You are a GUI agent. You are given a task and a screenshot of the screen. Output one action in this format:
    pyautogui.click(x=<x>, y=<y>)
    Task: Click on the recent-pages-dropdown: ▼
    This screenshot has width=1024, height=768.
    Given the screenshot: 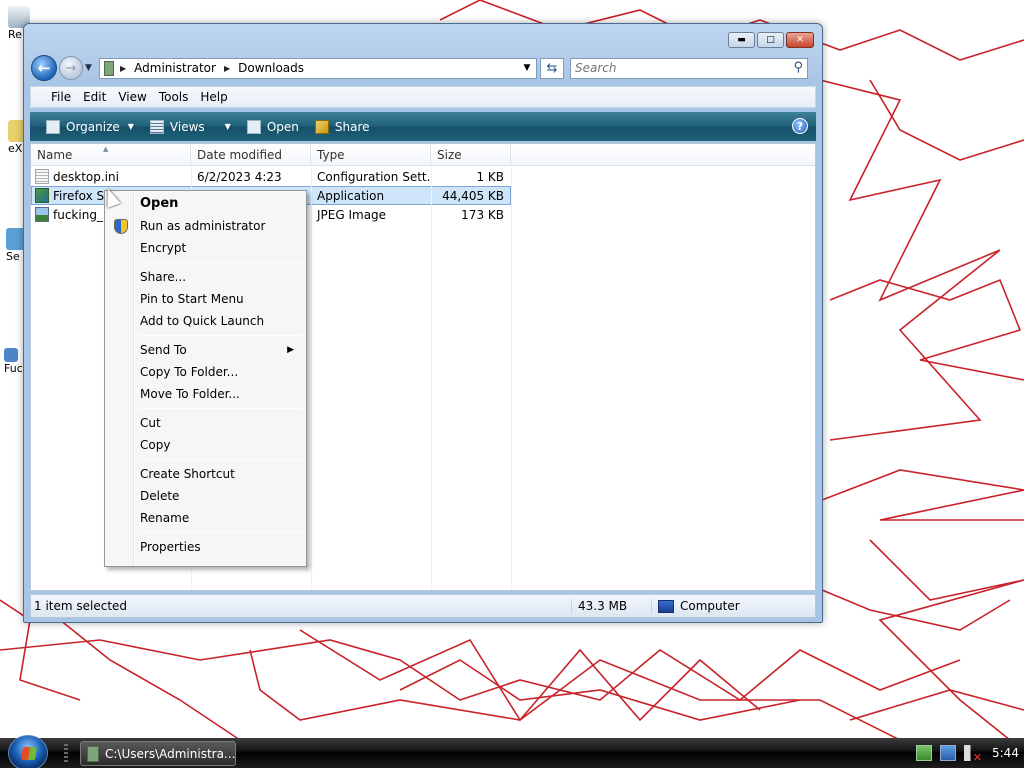 What is the action you would take?
    pyautogui.click(x=91, y=68)
    